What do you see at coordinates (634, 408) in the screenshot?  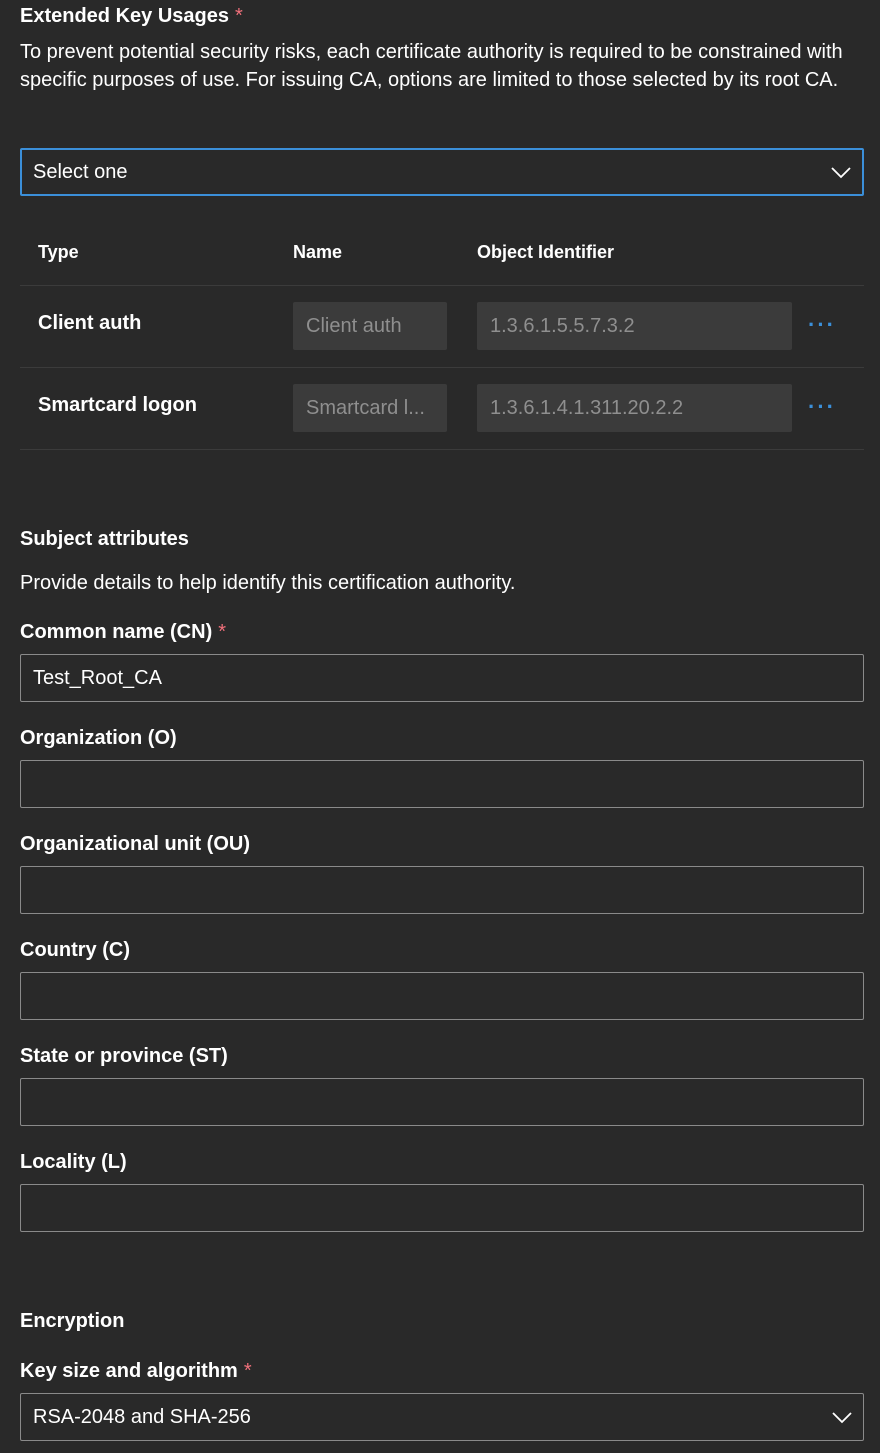 I see `table-row-oid-input: 1.3.6.1.4.1.311.20.2.2` at bounding box center [634, 408].